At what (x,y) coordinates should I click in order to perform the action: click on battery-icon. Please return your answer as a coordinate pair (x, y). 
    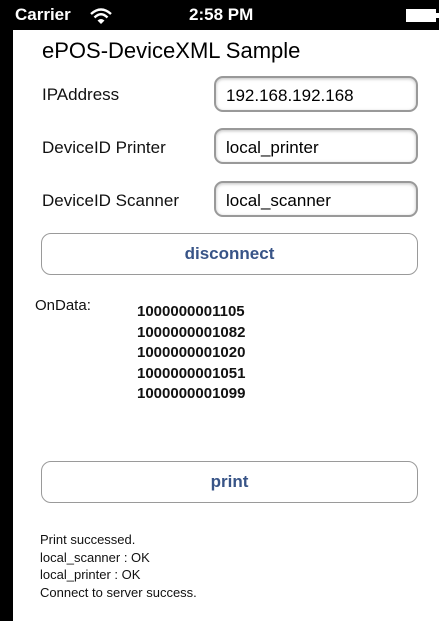
    Looking at the image, I should click on (422, 15).